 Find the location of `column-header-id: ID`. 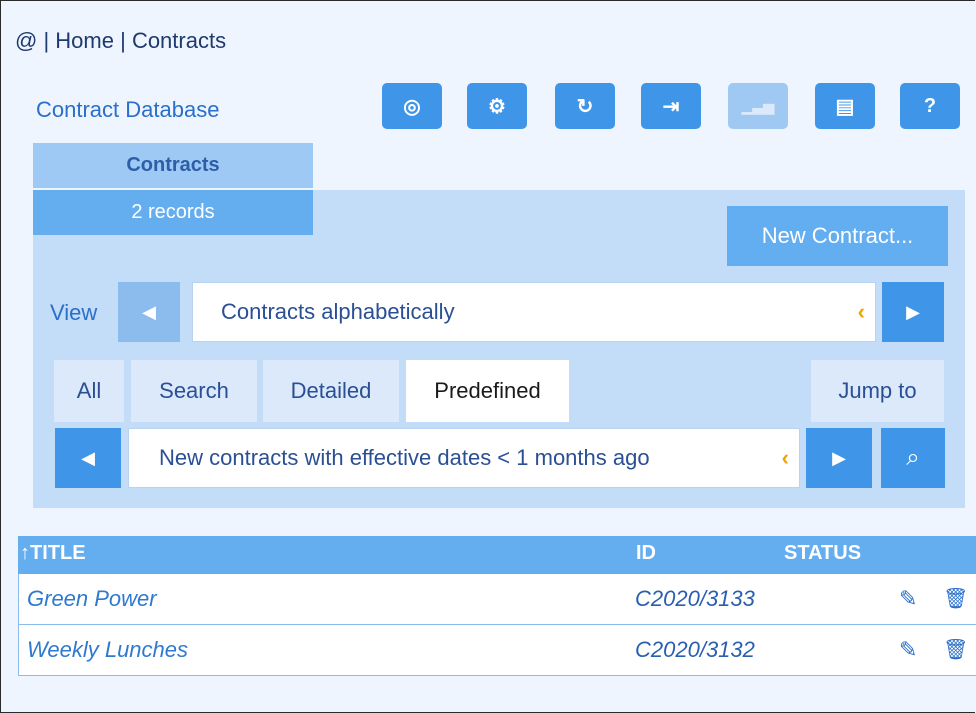

column-header-id: ID is located at coordinates (646, 553).